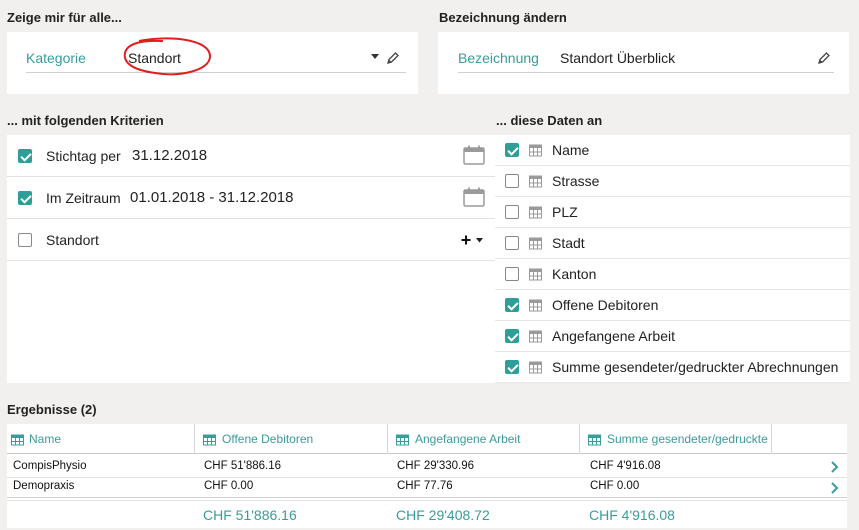  Describe the element at coordinates (568, 243) in the screenshot. I see `data-field-label: Stadt` at that location.